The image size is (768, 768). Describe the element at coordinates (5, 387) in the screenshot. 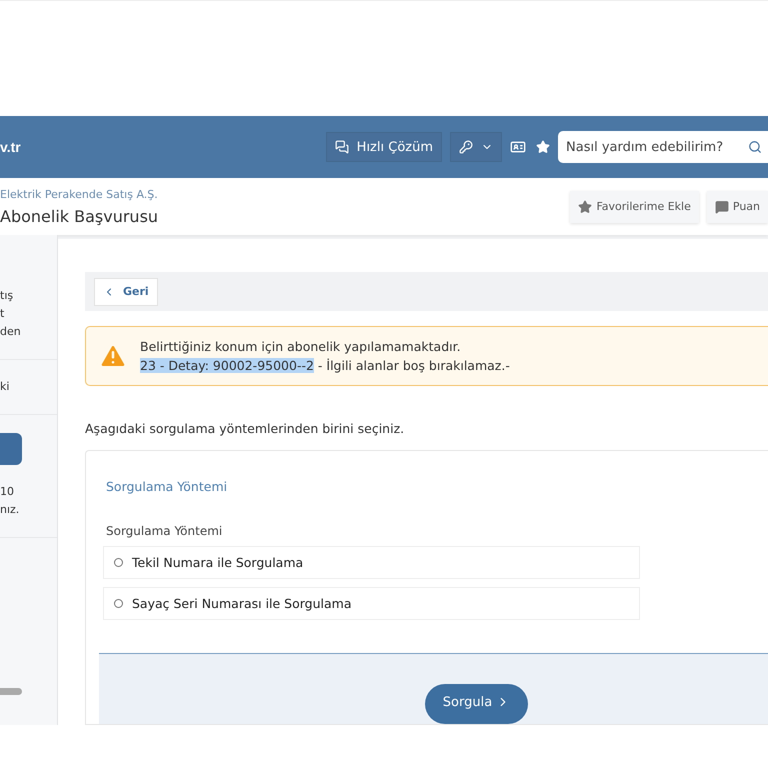

I see `sidebar-text: ki` at that location.